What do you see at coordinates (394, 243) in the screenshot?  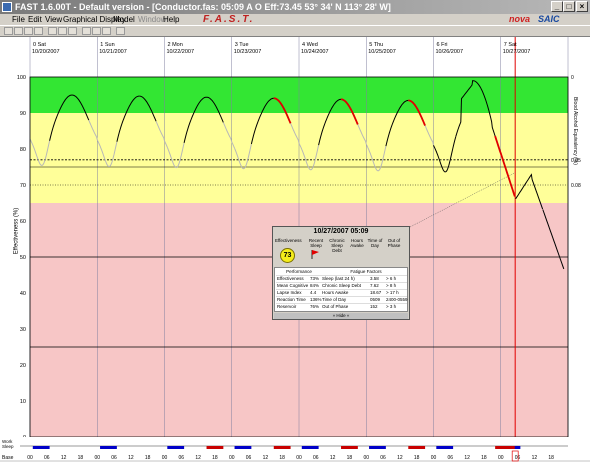 I see `popup-header-out-of-phase: Out of Phase` at bounding box center [394, 243].